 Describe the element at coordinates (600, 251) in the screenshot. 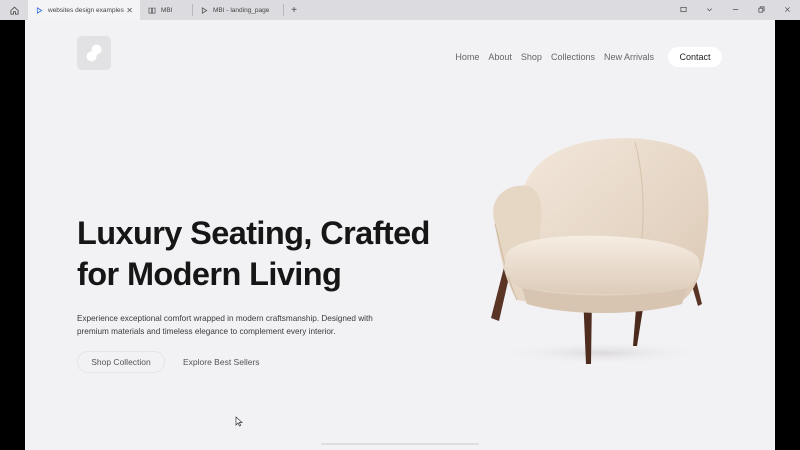

I see `armchair-product-image` at that location.